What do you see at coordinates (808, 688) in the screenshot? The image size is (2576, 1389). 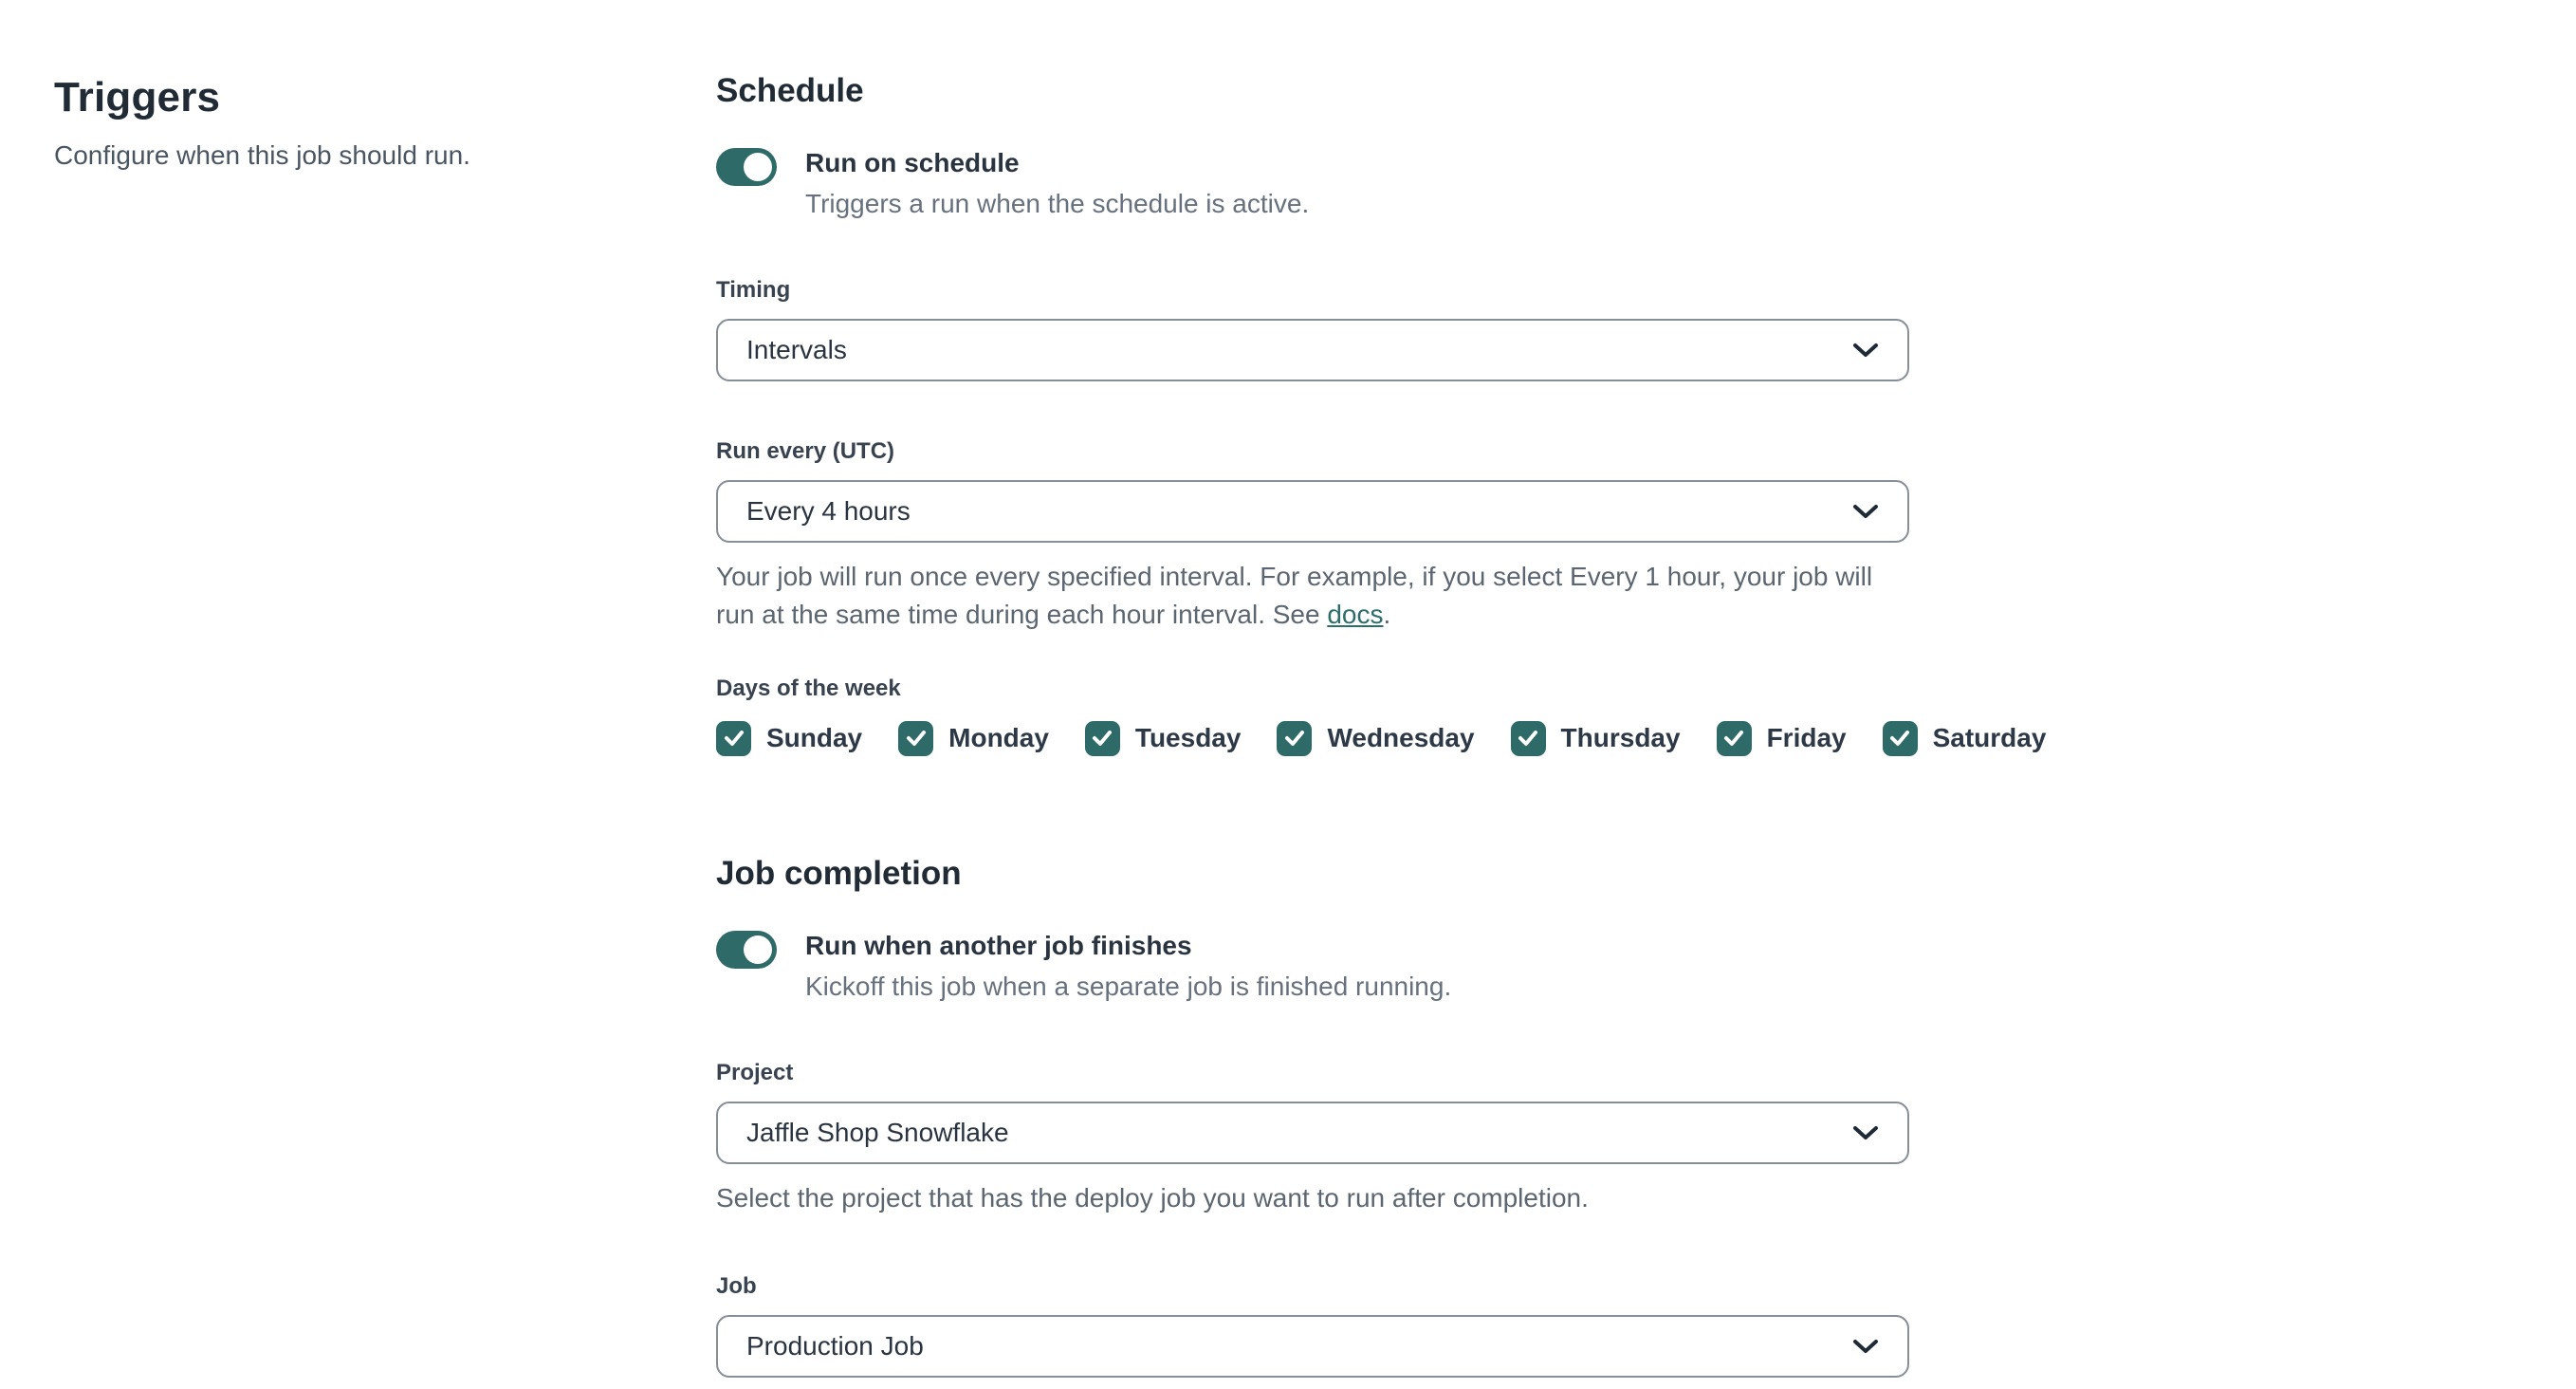 I see `days-of-week-label: Days of the week` at bounding box center [808, 688].